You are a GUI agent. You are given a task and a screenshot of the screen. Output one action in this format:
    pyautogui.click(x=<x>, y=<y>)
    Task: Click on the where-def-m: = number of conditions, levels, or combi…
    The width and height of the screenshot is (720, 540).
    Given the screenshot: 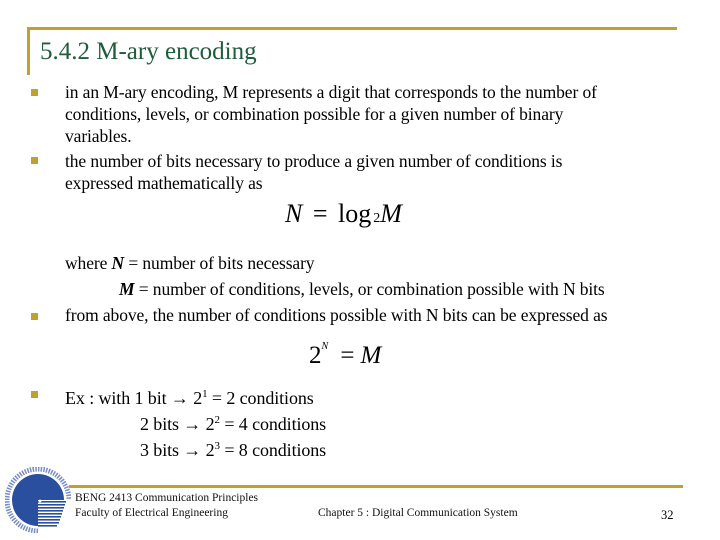 What is the action you would take?
    pyautogui.click(x=369, y=289)
    